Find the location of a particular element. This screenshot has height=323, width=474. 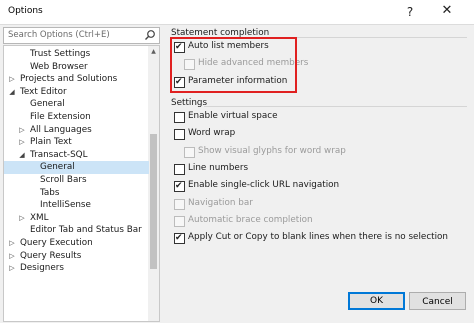

title-bar: Options ? ✕ is located at coordinates (237, 12).